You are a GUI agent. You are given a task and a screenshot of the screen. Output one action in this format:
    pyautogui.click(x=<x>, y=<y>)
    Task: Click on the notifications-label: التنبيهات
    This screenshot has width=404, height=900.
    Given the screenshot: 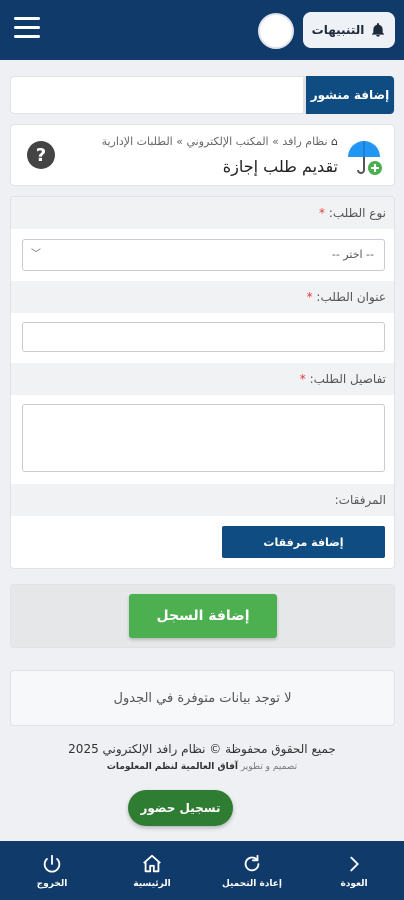 What is the action you would take?
    pyautogui.click(x=338, y=30)
    